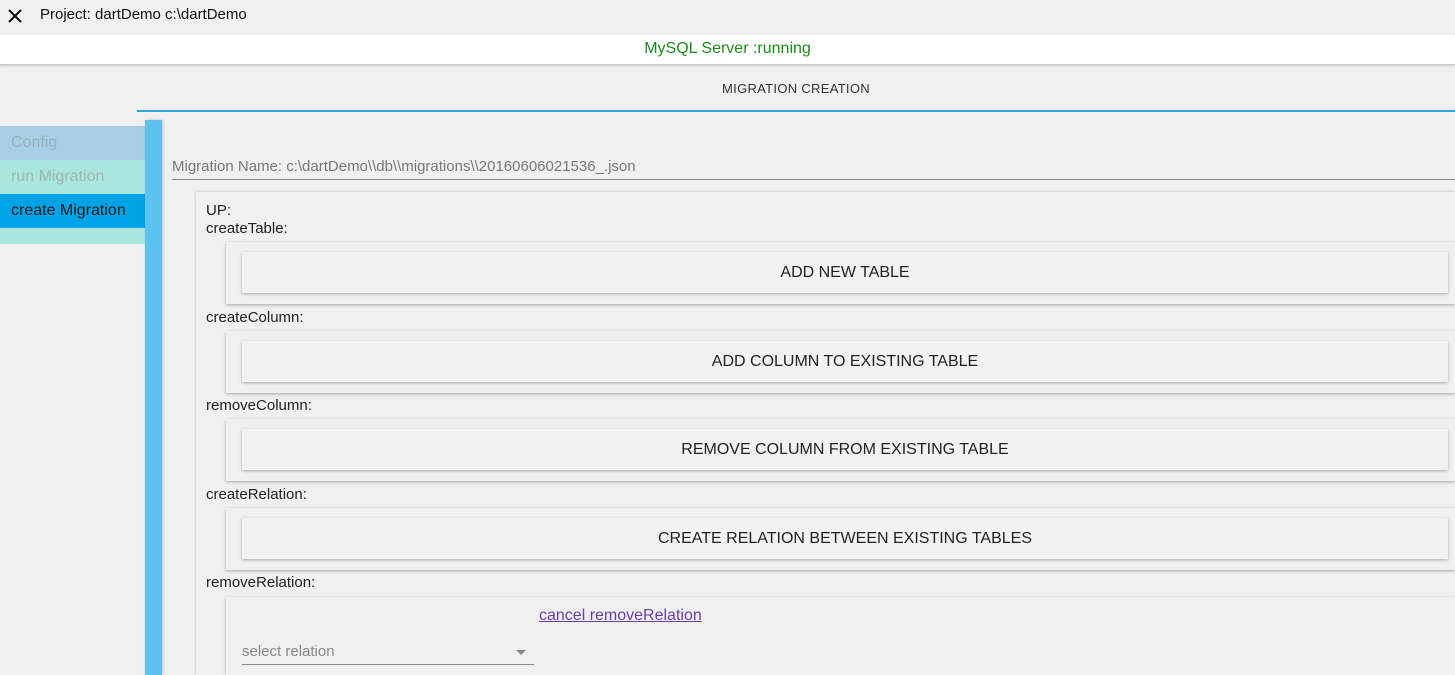 This screenshot has width=1455, height=675. I want to click on sidebar: Config run Migration create Migration, so click(72, 185).